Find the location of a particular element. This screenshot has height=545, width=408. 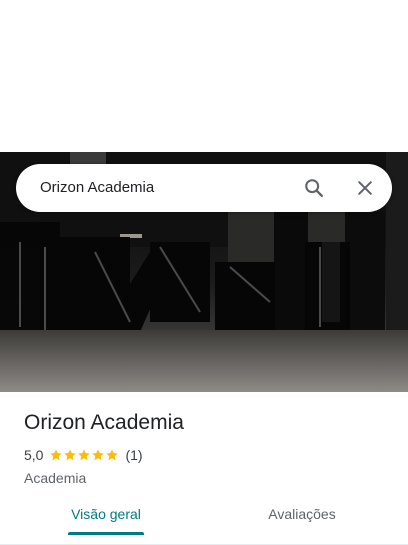

rating-row: 5,0 (1) is located at coordinates (208, 455).